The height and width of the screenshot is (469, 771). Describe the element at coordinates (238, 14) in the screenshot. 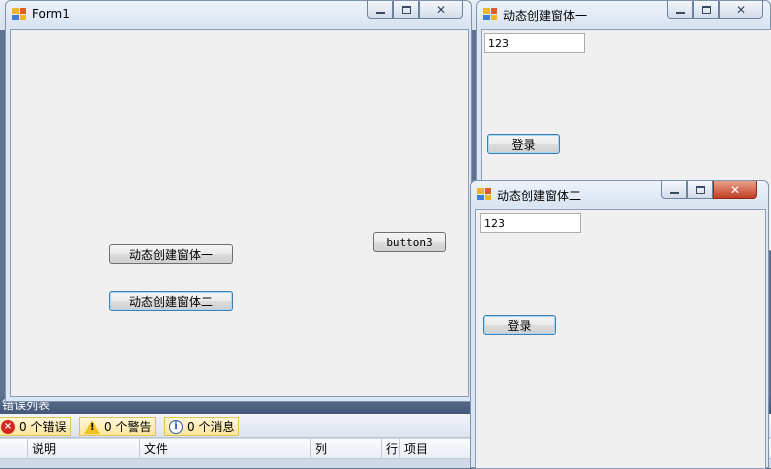

I see `form1-titlebar: Form1 ✕` at that location.